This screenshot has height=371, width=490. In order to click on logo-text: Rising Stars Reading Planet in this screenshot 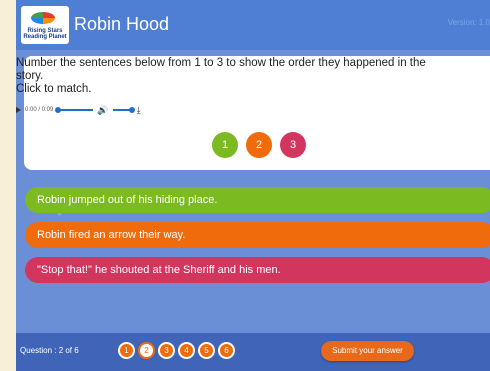, I will do `click(45, 34)`.